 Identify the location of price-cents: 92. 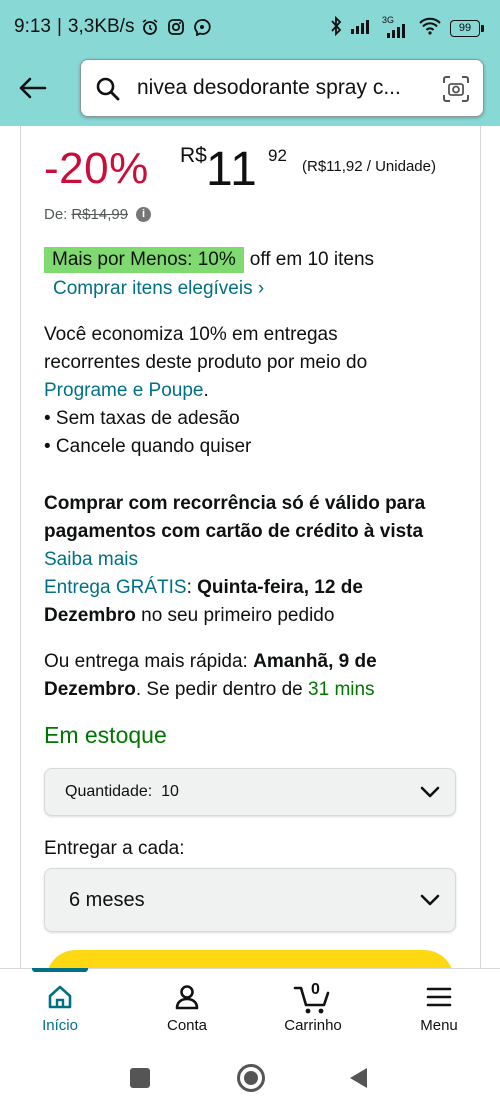
(277, 155).